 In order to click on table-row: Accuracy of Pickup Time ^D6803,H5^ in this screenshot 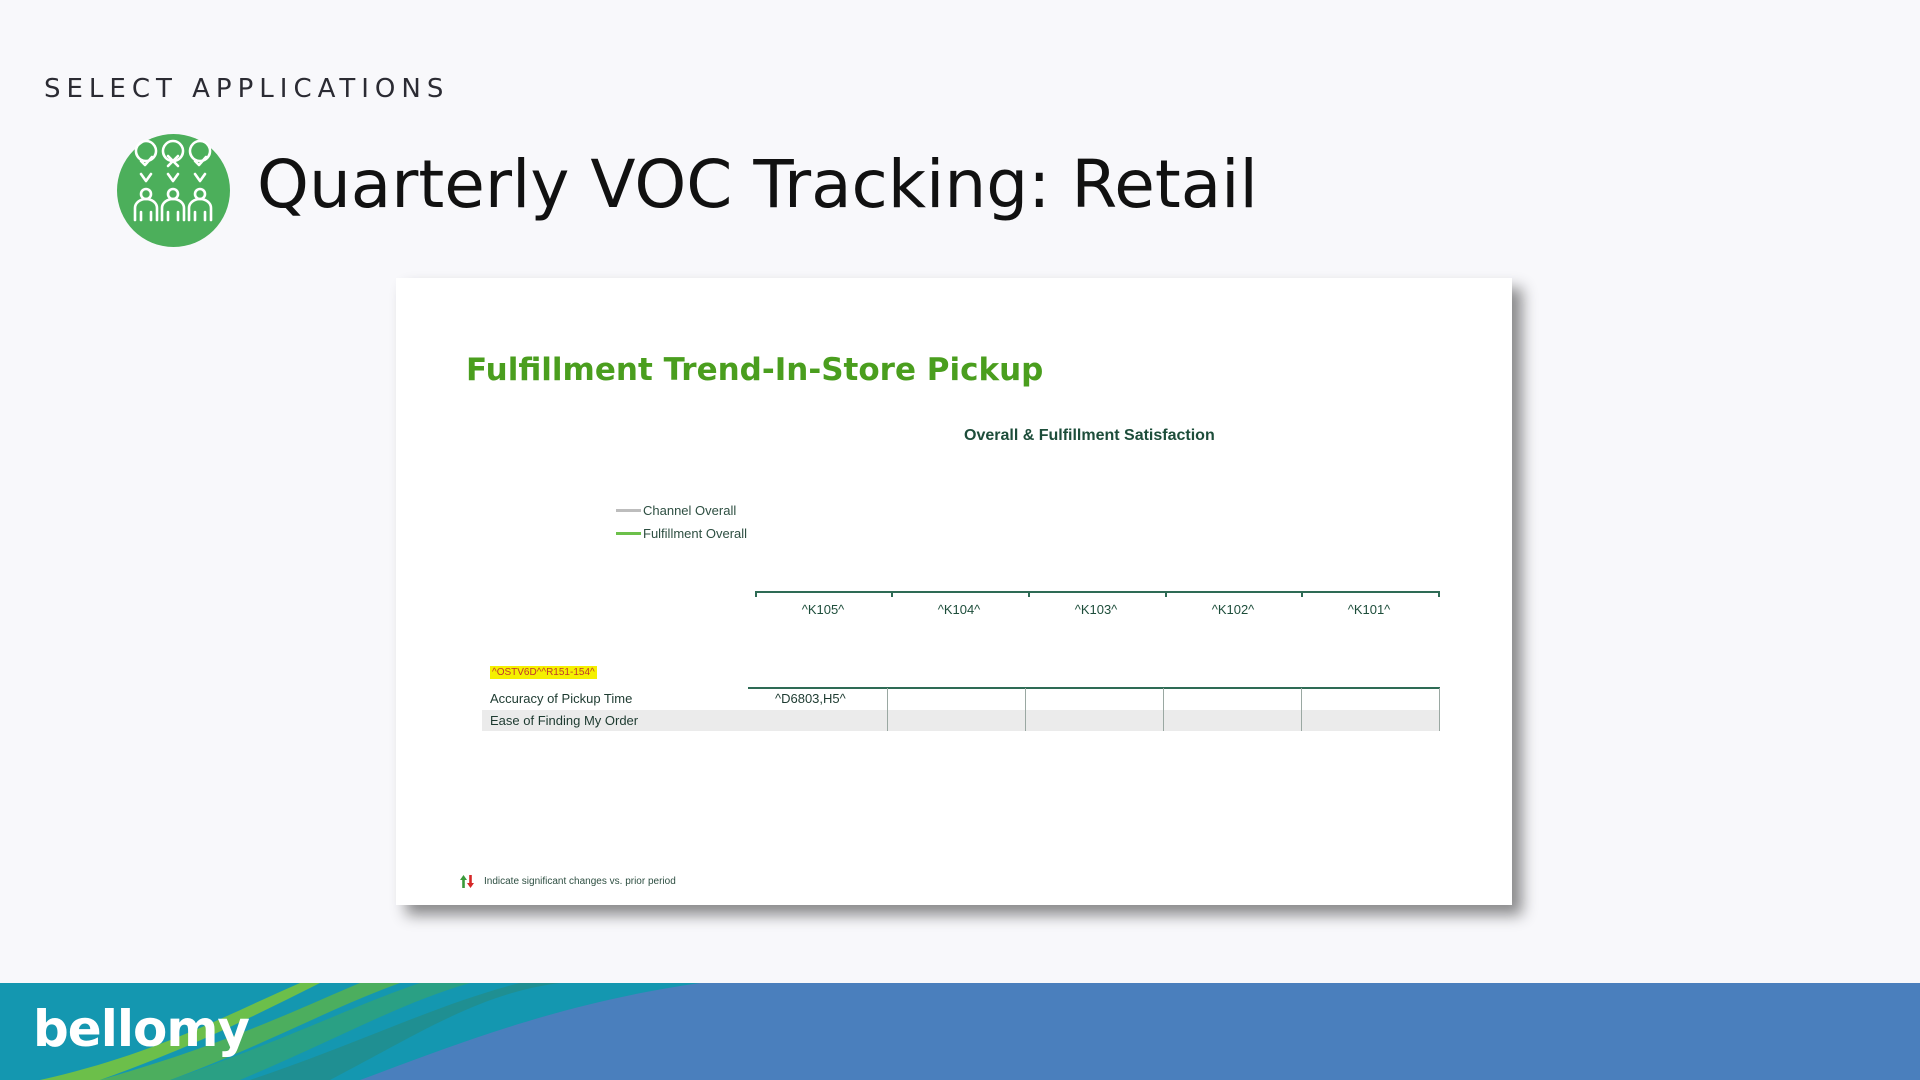, I will do `click(961, 698)`.